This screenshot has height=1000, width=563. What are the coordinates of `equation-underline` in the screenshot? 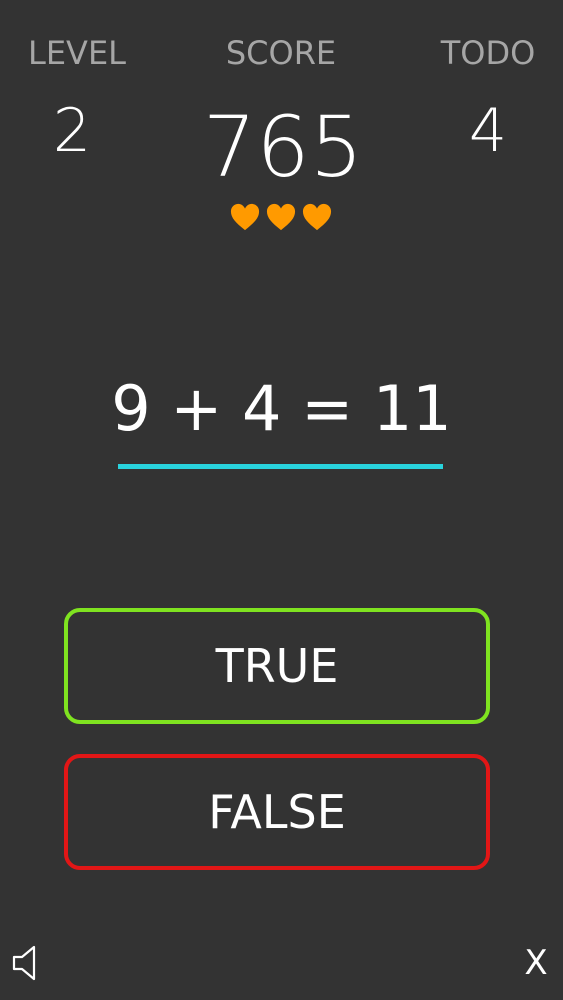 It's located at (280, 466).